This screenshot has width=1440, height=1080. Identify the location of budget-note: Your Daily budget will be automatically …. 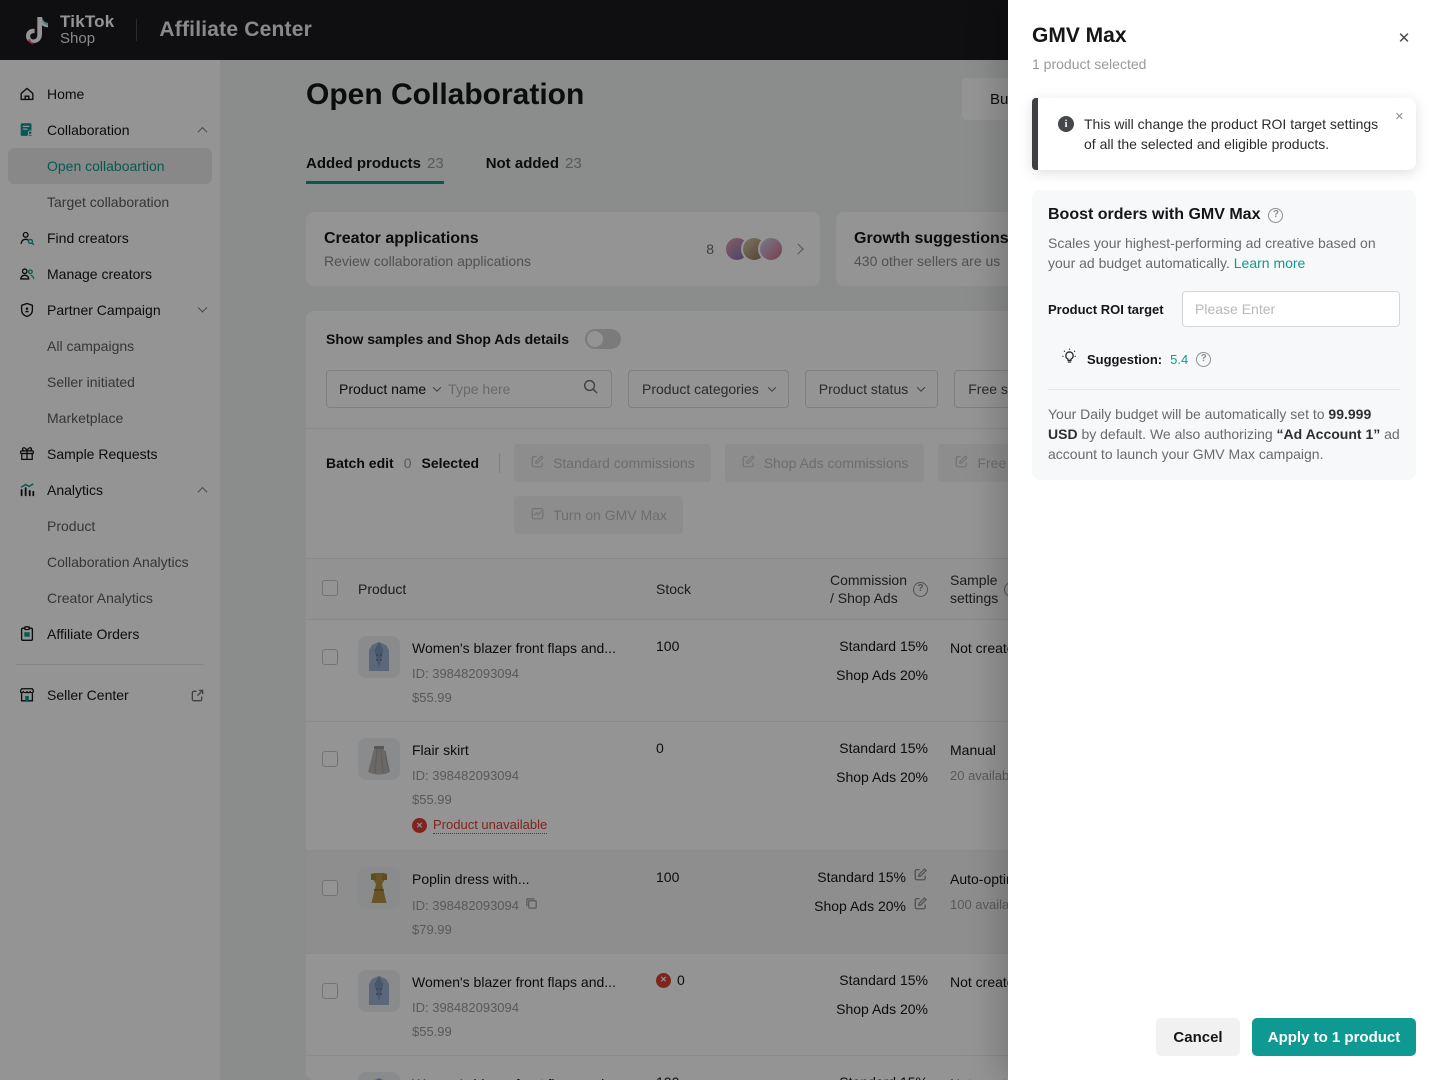
(1224, 434).